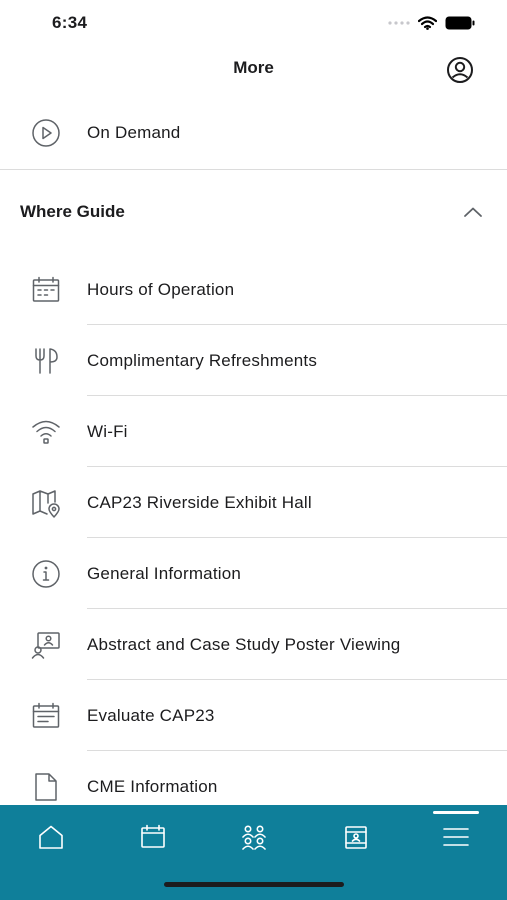 The width and height of the screenshot is (507, 900). Describe the element at coordinates (151, 715) in the screenshot. I see `list-item-label: Evaluate CAP23` at that location.